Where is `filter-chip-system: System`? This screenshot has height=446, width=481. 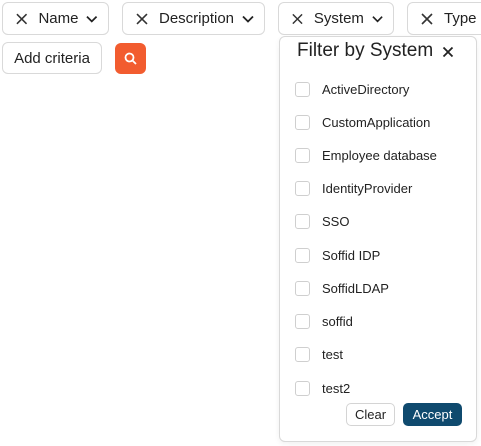
filter-chip-system: System is located at coordinates (336, 18).